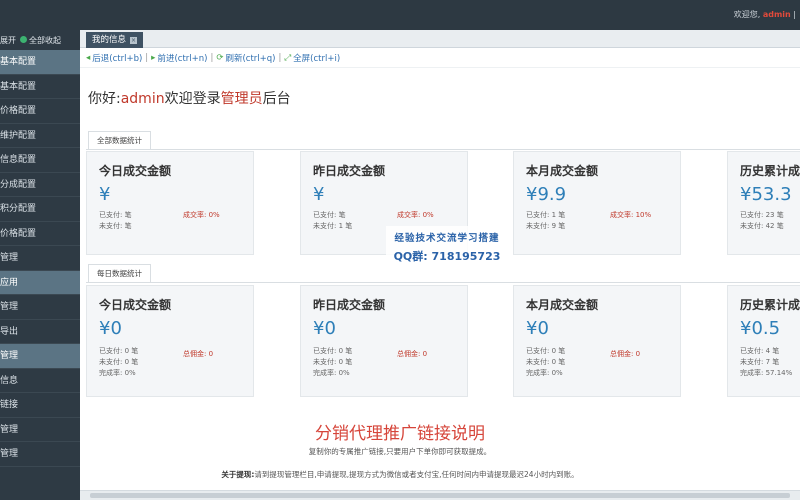  I want to click on scrollbar-thumb, so click(440, 495).